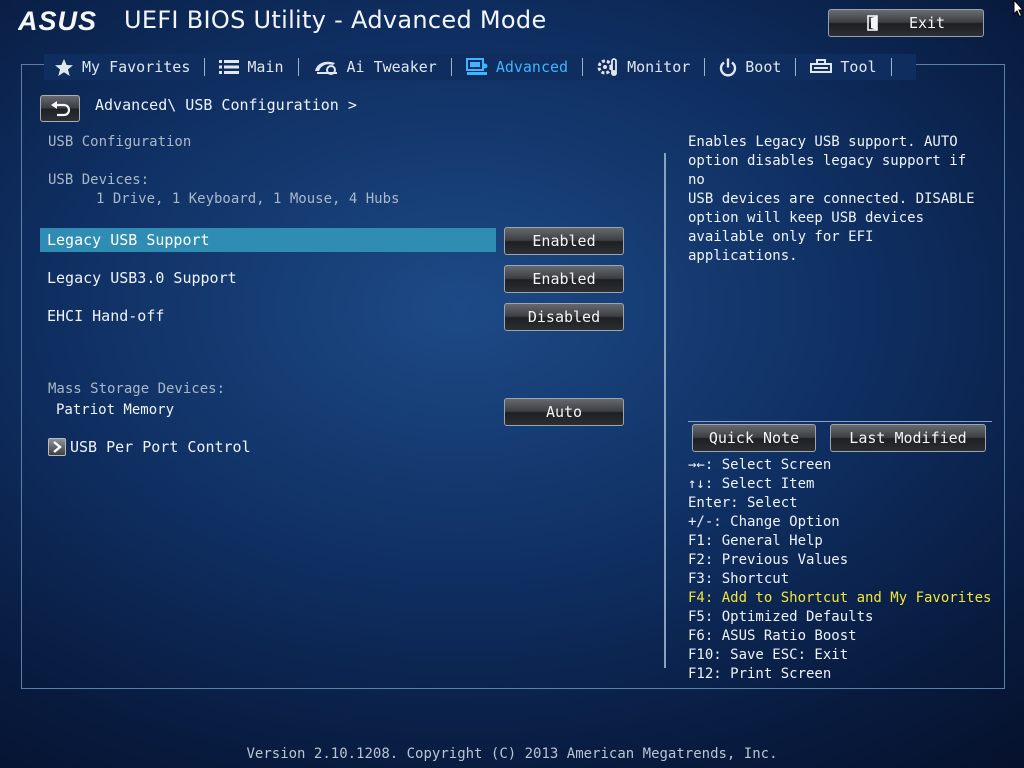 This screenshot has width=1024, height=768. I want to click on setting-label: Legacy USB3.0 Support, so click(142, 278).